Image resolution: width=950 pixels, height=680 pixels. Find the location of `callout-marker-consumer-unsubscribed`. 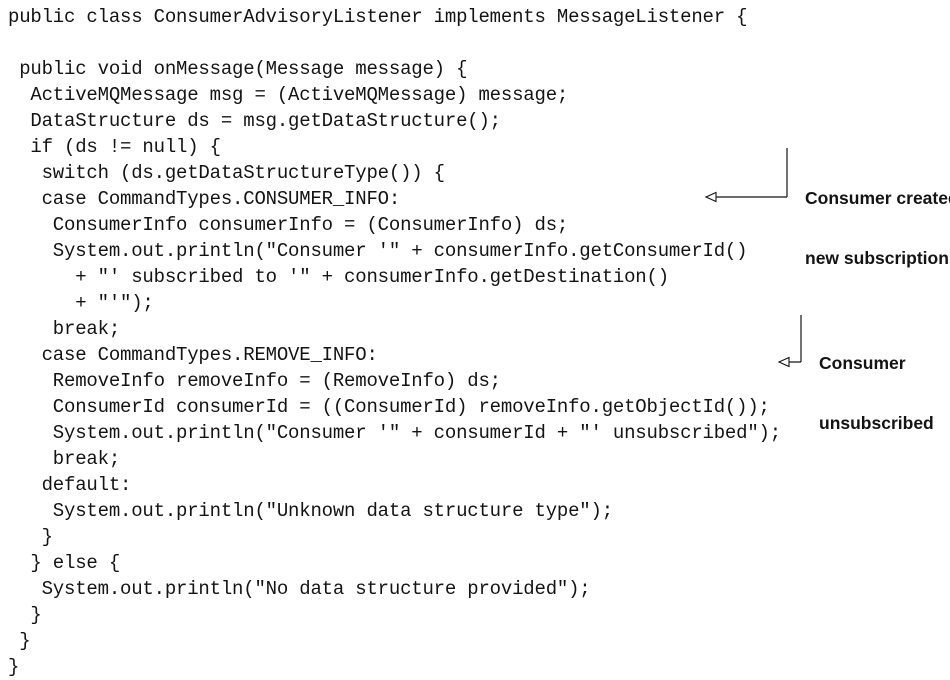

callout-marker-consumer-unsubscribed is located at coordinates (789, 341).